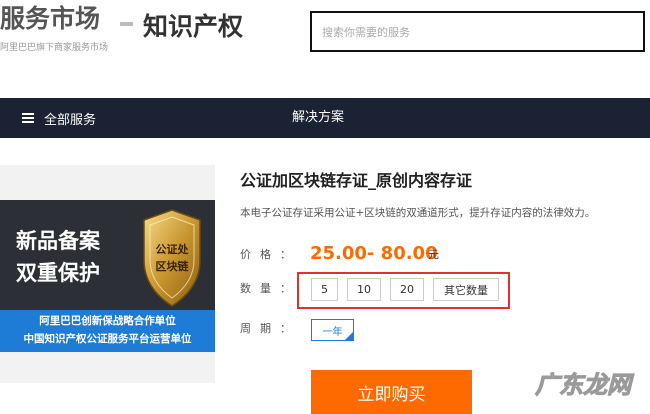 The height and width of the screenshot is (414, 650). I want to click on banner-line-2: 双重保护, so click(58, 273).